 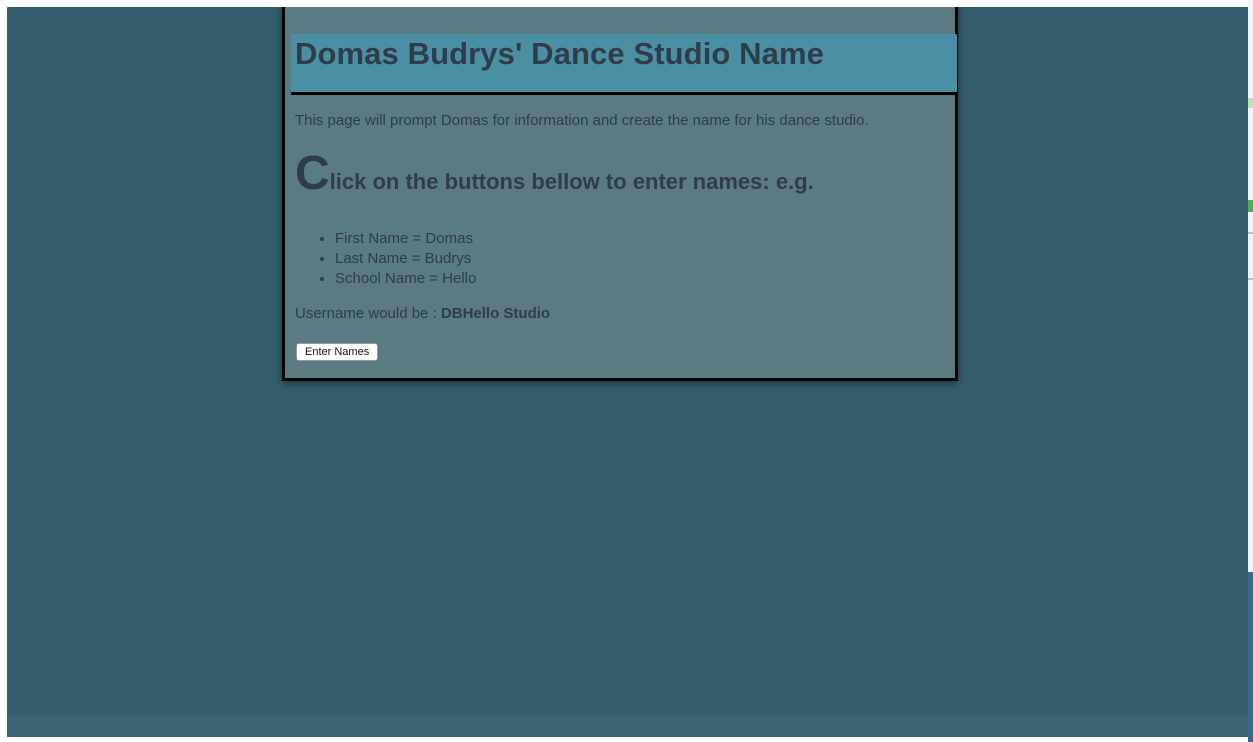 What do you see at coordinates (1250, 206) in the screenshot?
I see `edge-marker` at bounding box center [1250, 206].